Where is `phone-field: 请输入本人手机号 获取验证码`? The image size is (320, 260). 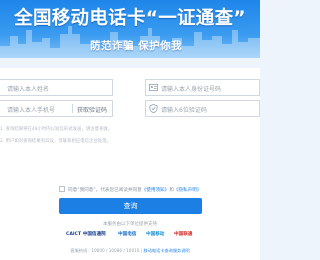
phone-field: 请输入本人手机号 获取验证码 is located at coordinates (56, 108).